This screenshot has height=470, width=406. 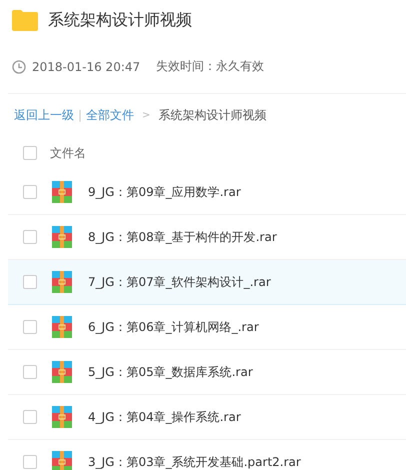 I want to click on current-folder: 系统架构设计师视频, so click(x=212, y=115).